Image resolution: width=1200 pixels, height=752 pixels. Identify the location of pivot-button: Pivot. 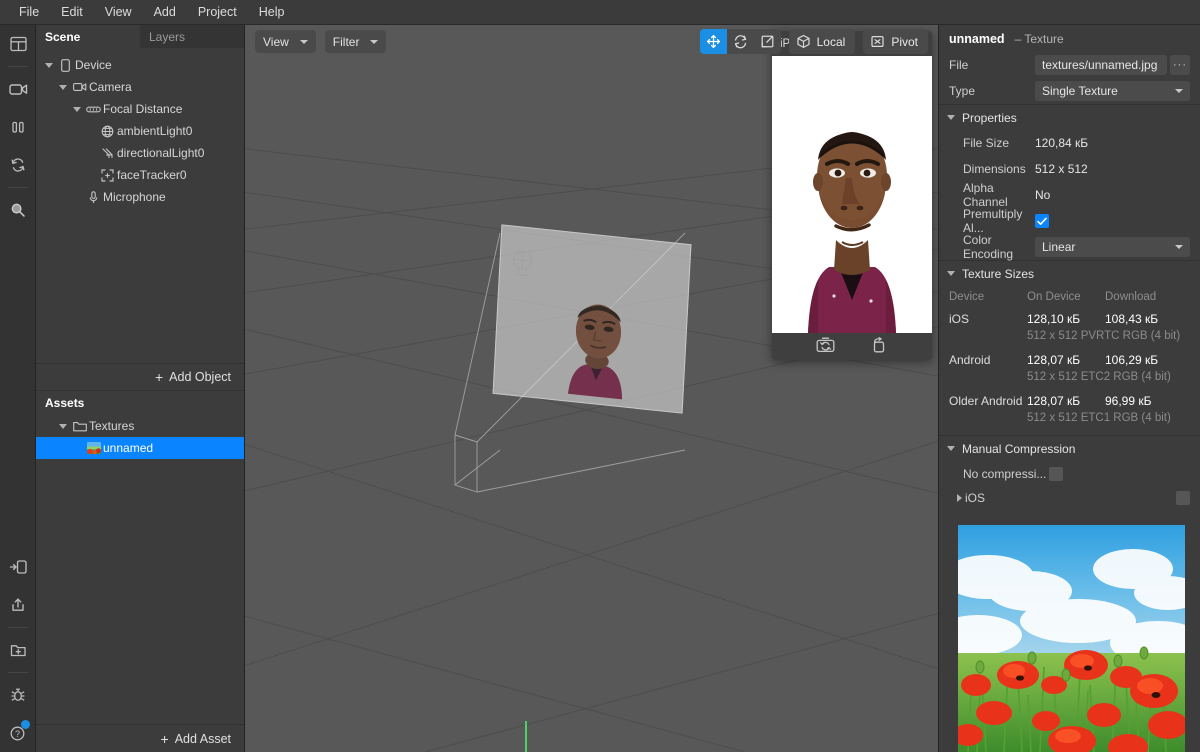
(895, 41).